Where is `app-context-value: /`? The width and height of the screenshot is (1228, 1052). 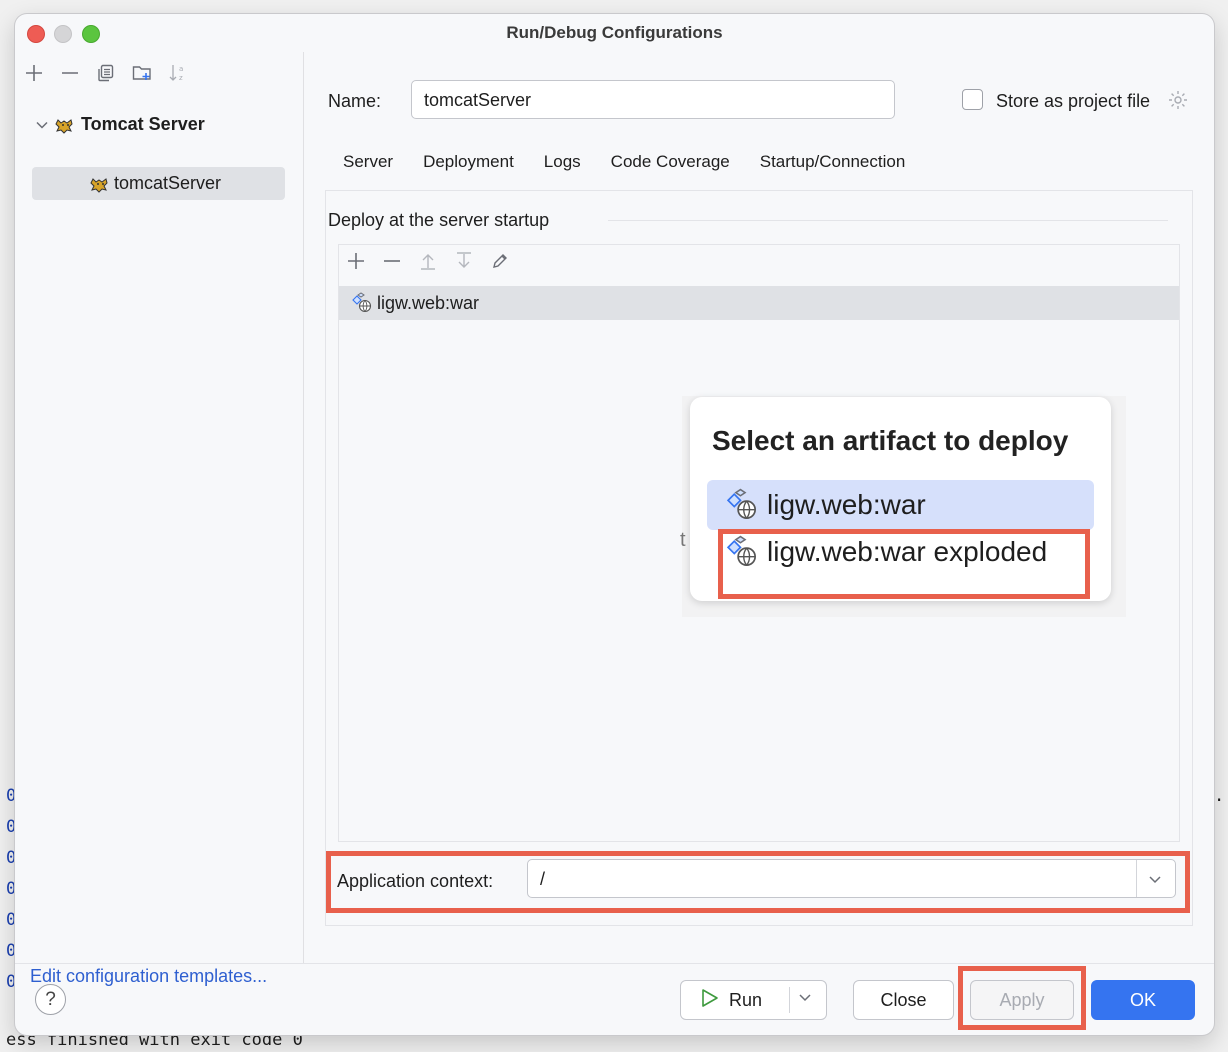
app-context-value: / is located at coordinates (542, 879).